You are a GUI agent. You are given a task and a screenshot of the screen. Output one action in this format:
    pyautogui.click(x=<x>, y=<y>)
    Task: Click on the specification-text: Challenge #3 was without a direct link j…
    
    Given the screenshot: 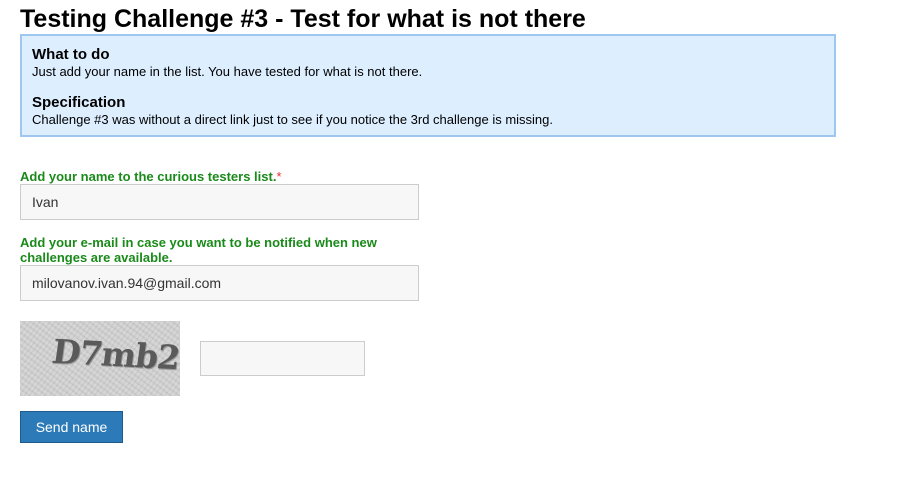 What is the action you would take?
    pyautogui.click(x=293, y=119)
    